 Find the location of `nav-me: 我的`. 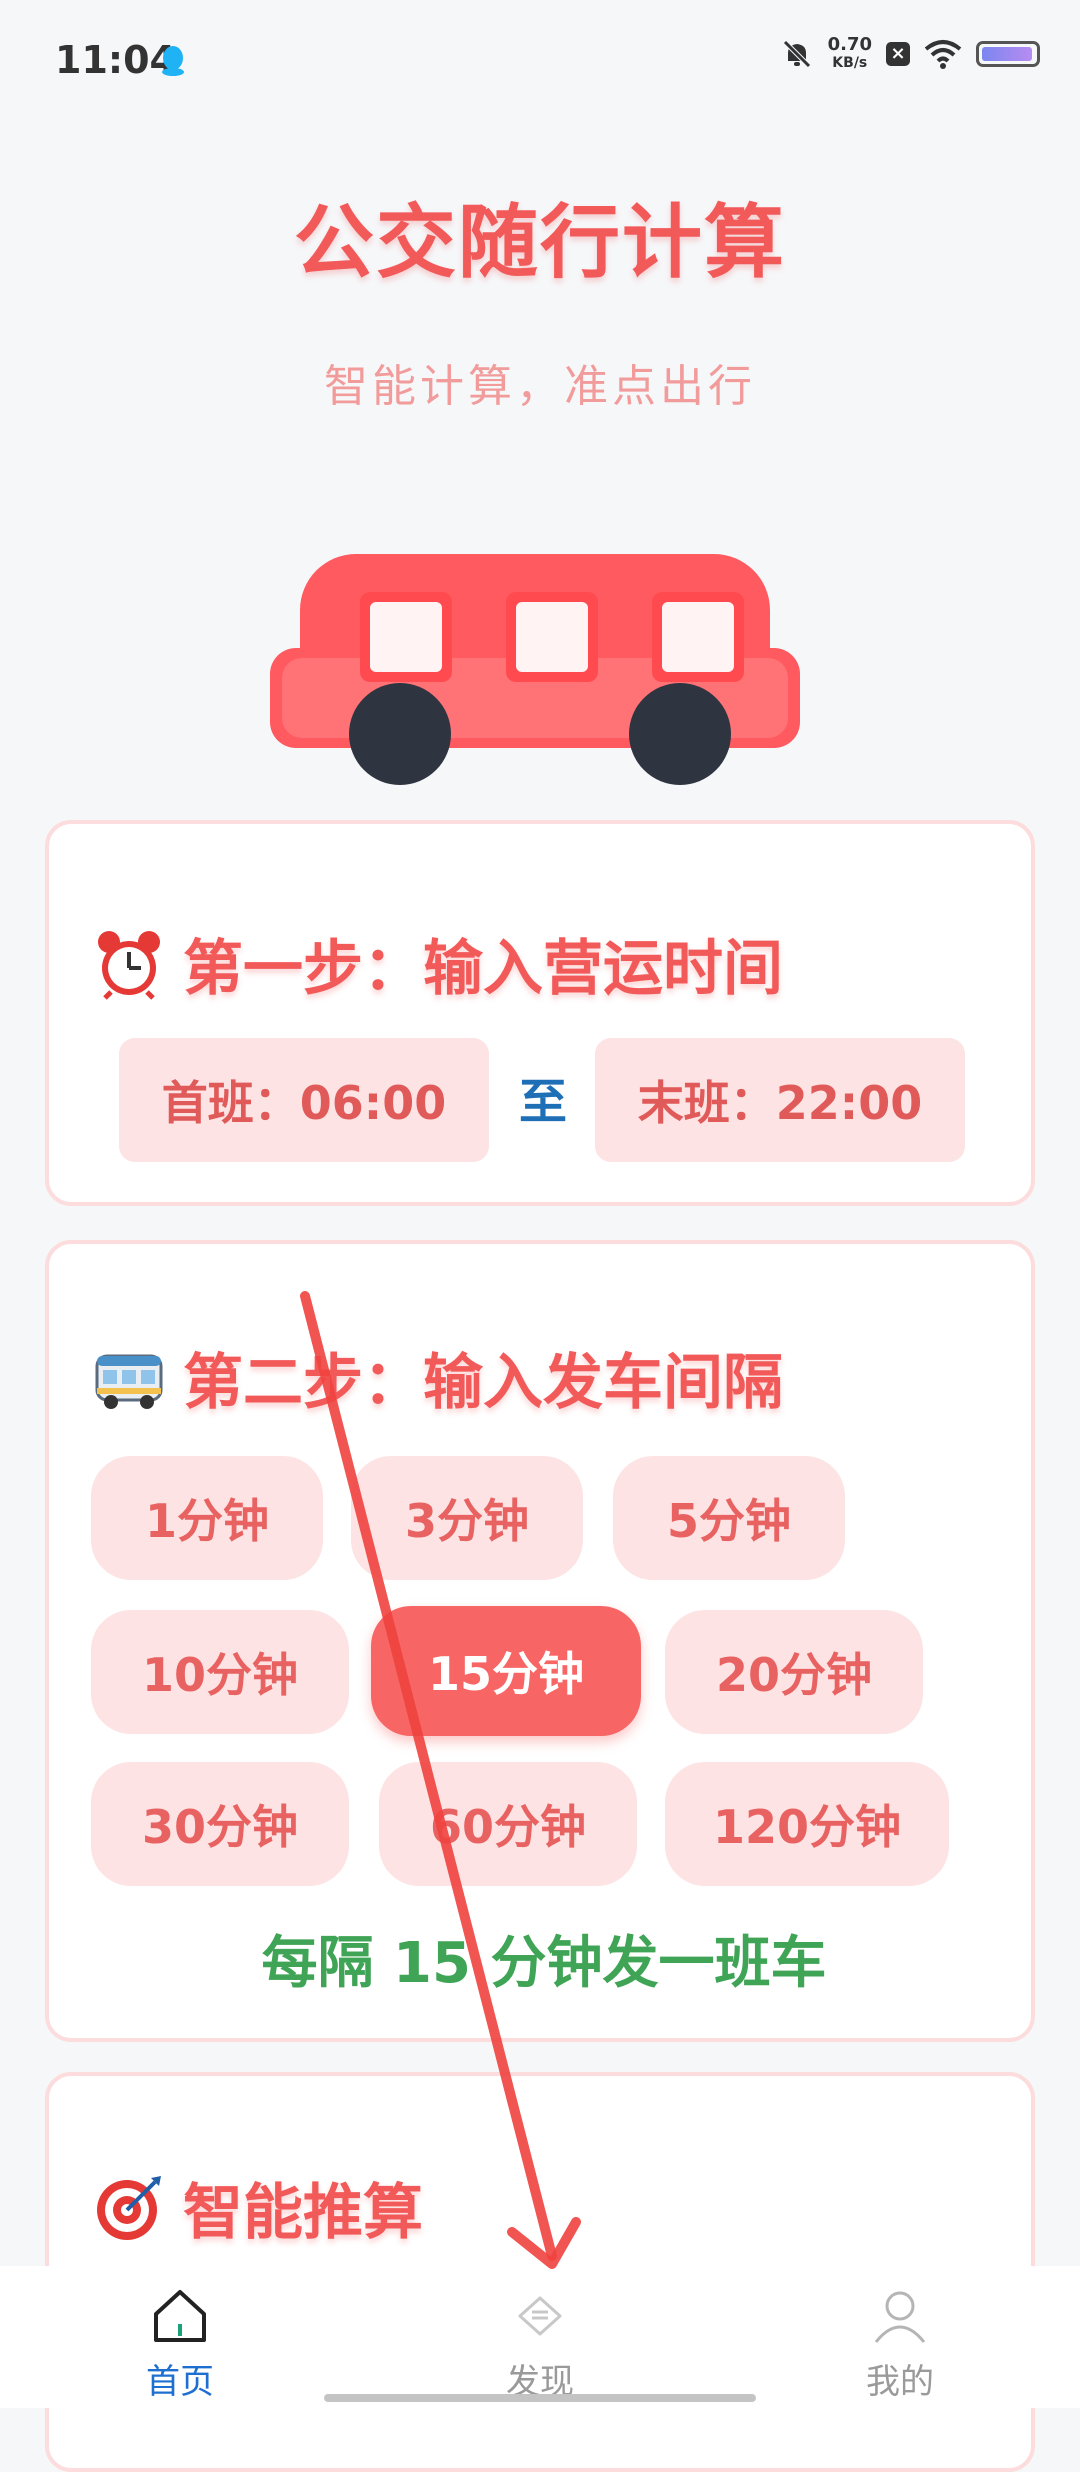

nav-me: 我的 is located at coordinates (900, 2344).